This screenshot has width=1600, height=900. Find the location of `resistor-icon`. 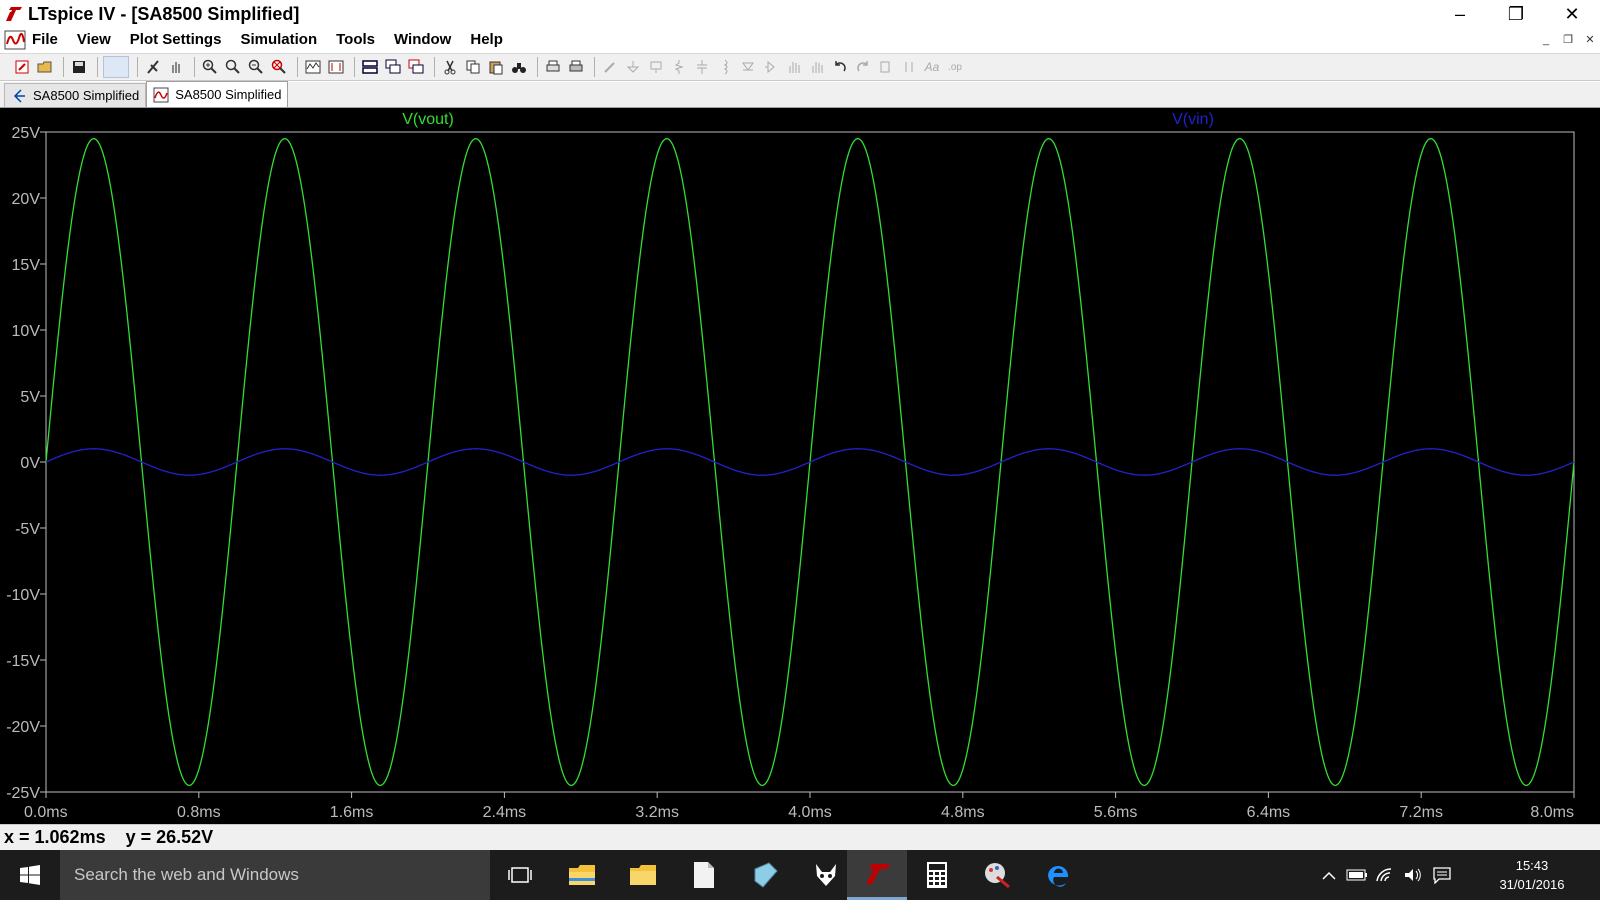

resistor-icon is located at coordinates (679, 67).